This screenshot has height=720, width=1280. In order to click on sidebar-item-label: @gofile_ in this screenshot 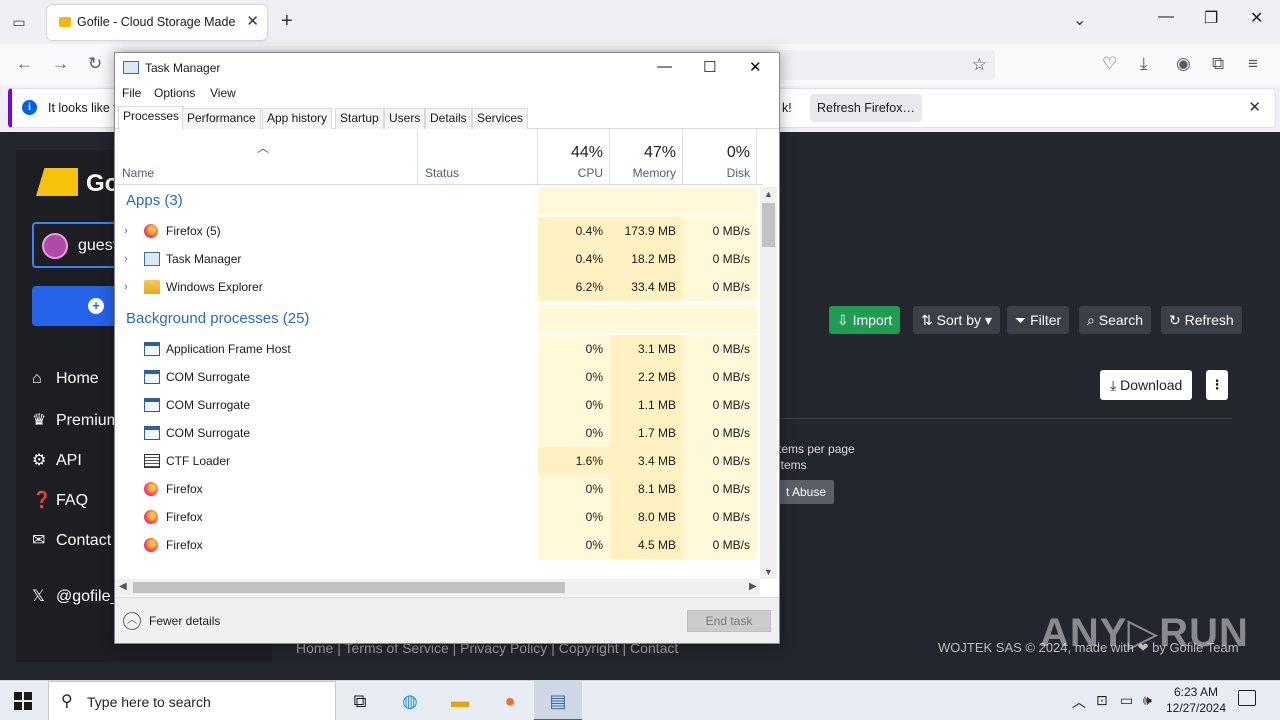, I will do `click(88, 596)`.